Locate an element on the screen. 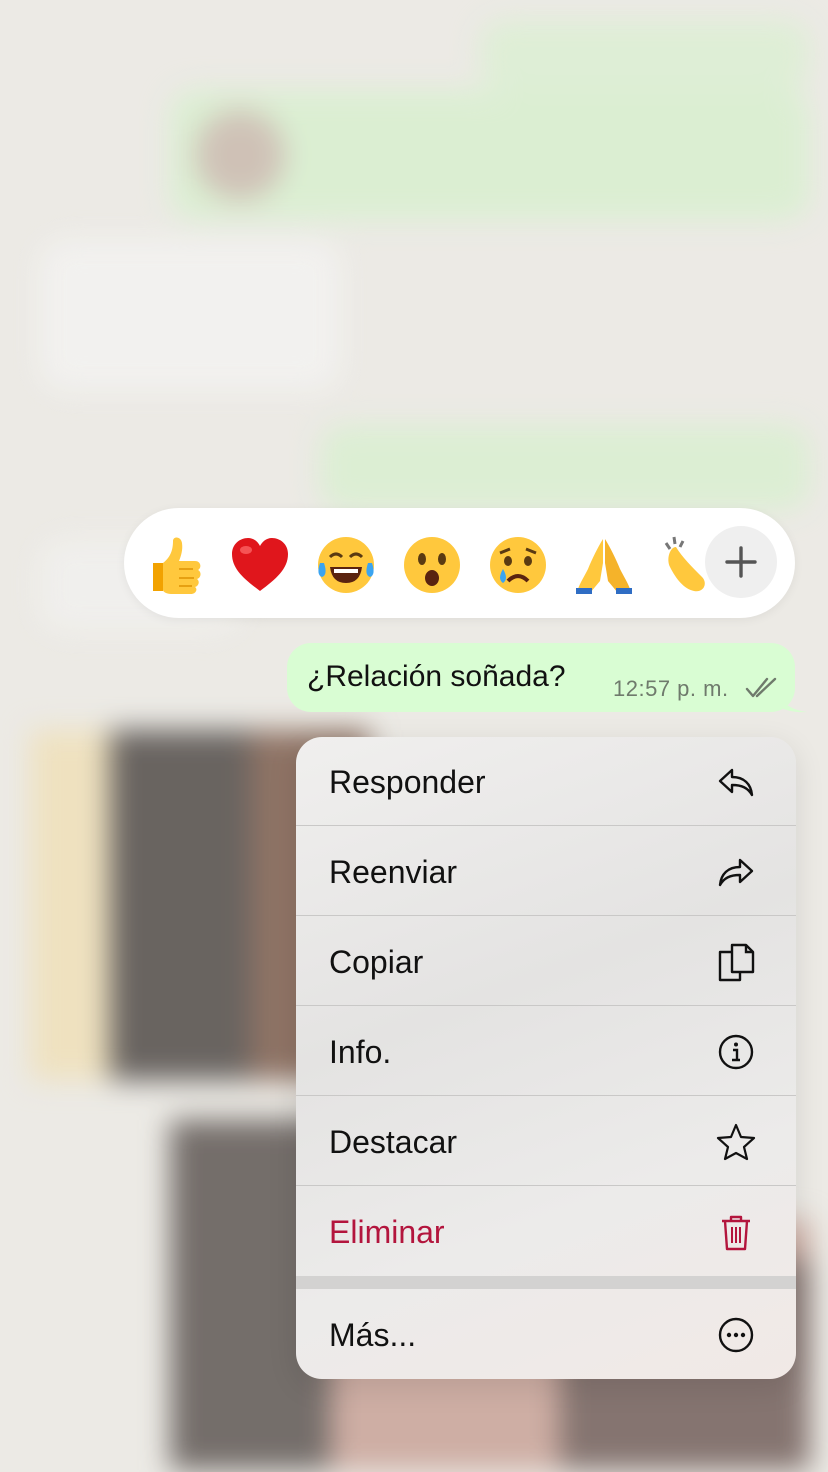 The image size is (828, 1472). plus-icon is located at coordinates (741, 562).